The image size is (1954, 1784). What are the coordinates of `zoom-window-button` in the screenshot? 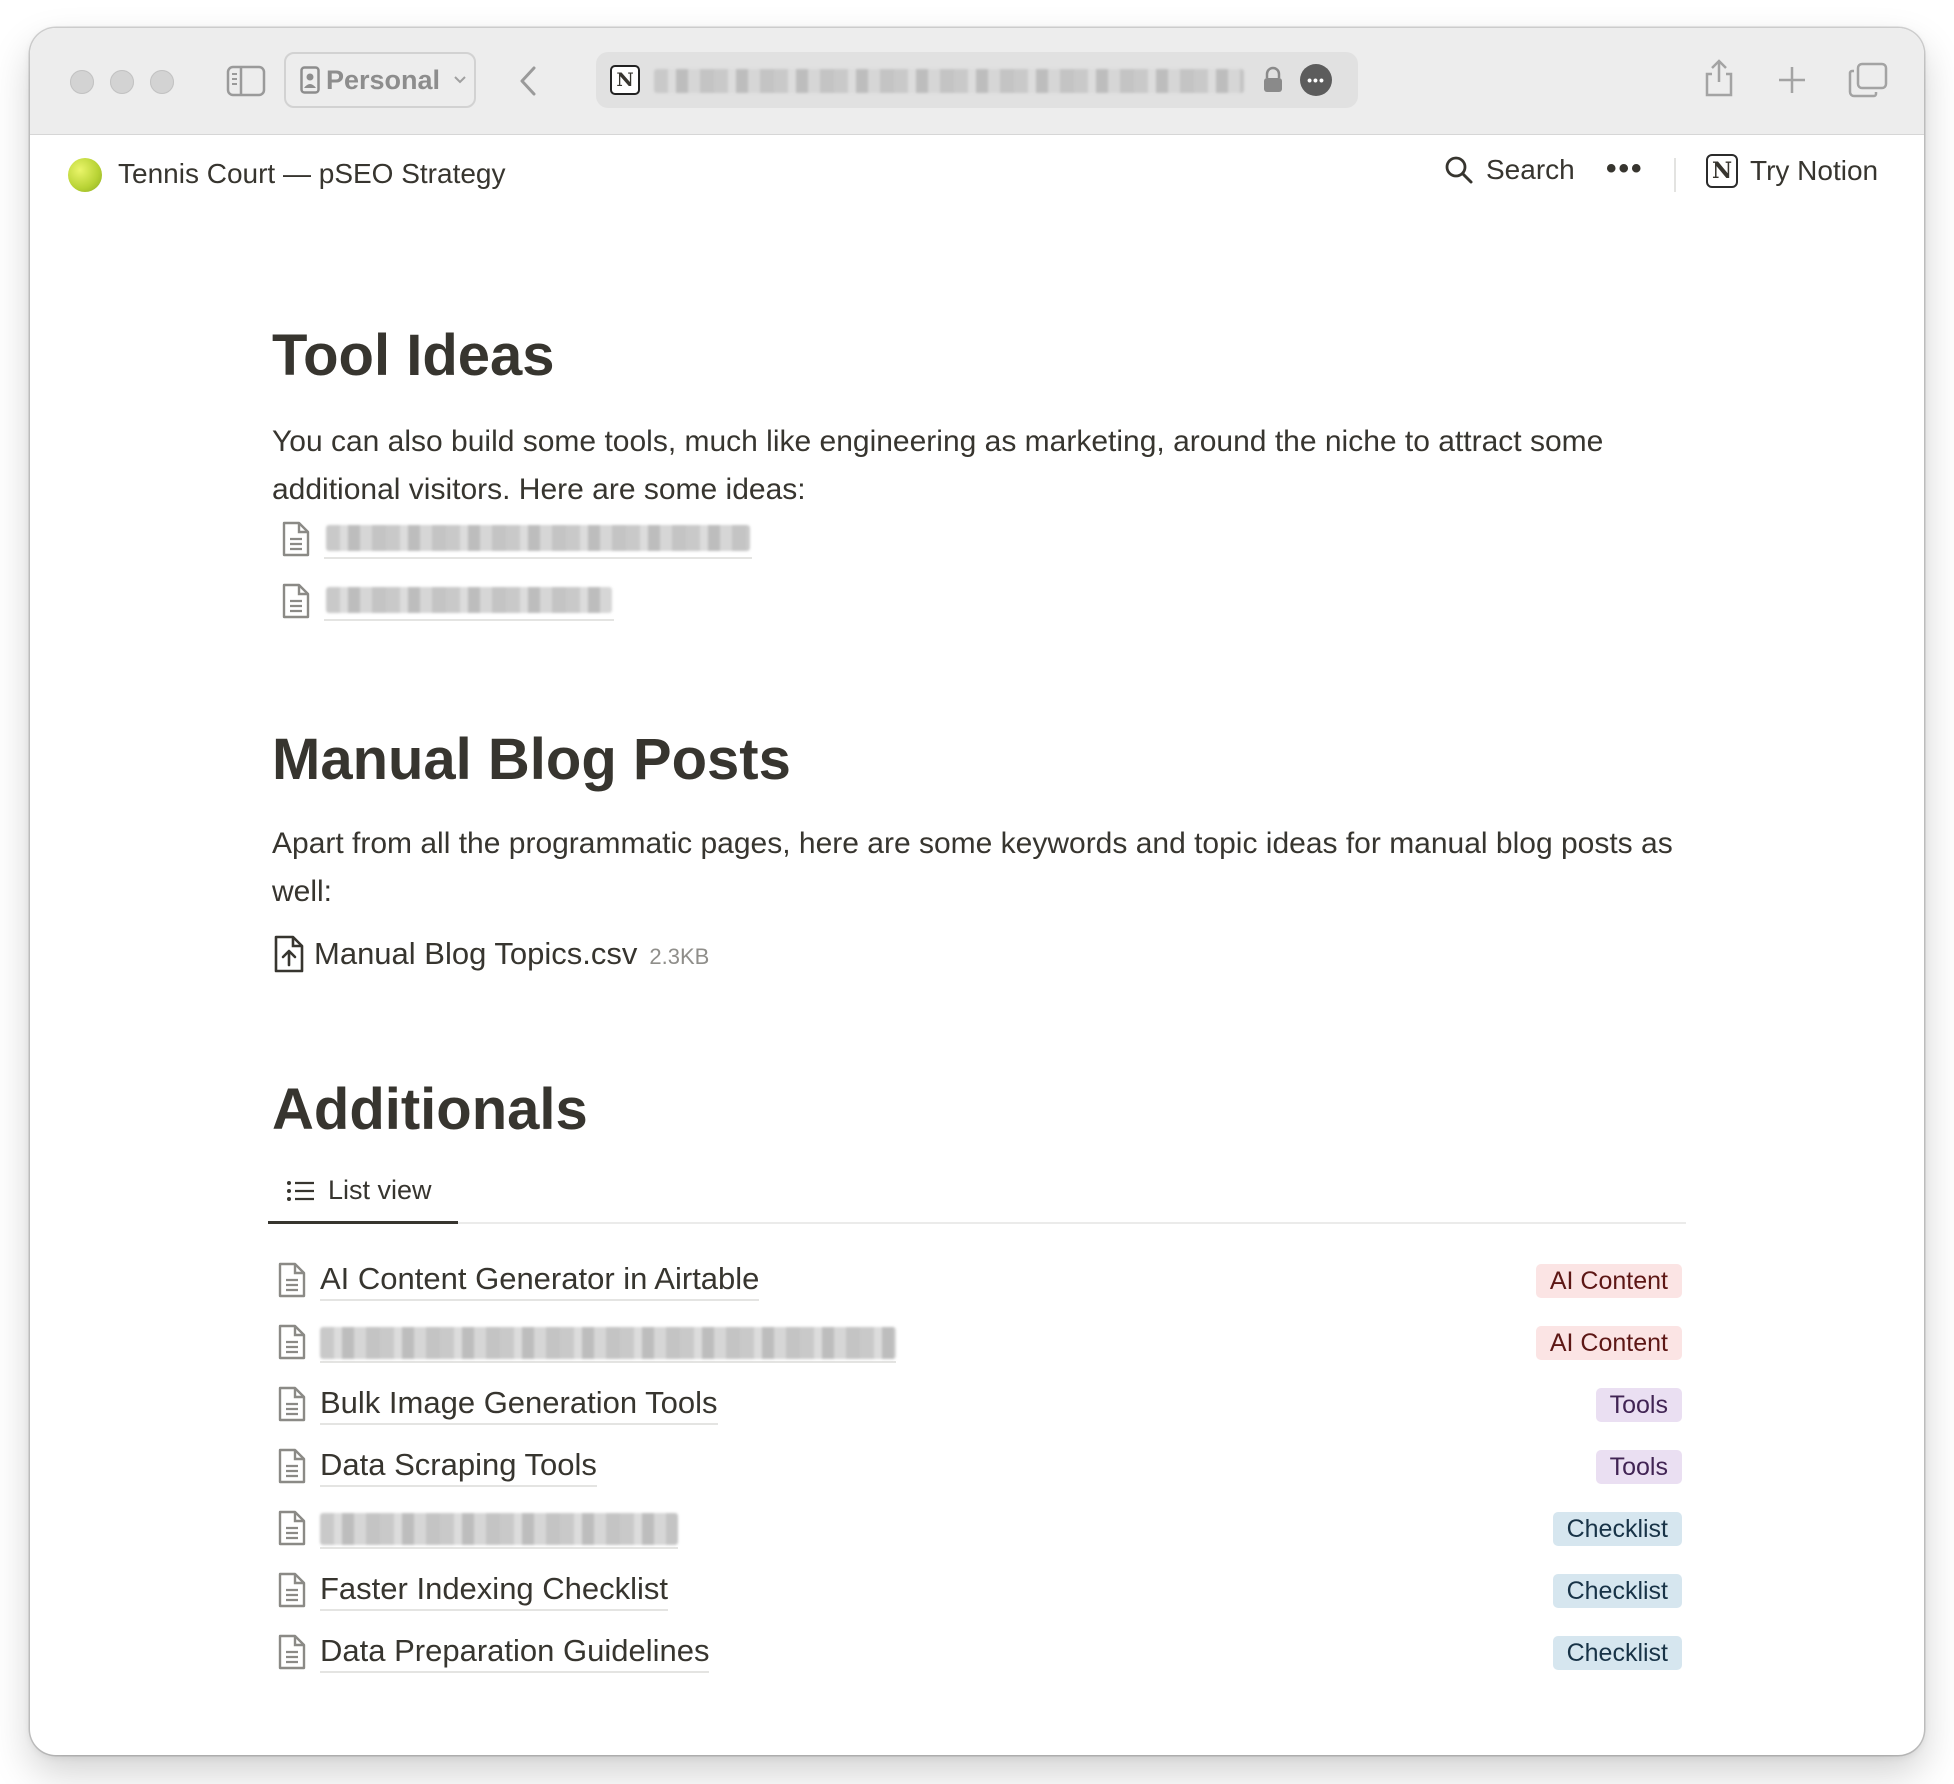 It's located at (162, 82).